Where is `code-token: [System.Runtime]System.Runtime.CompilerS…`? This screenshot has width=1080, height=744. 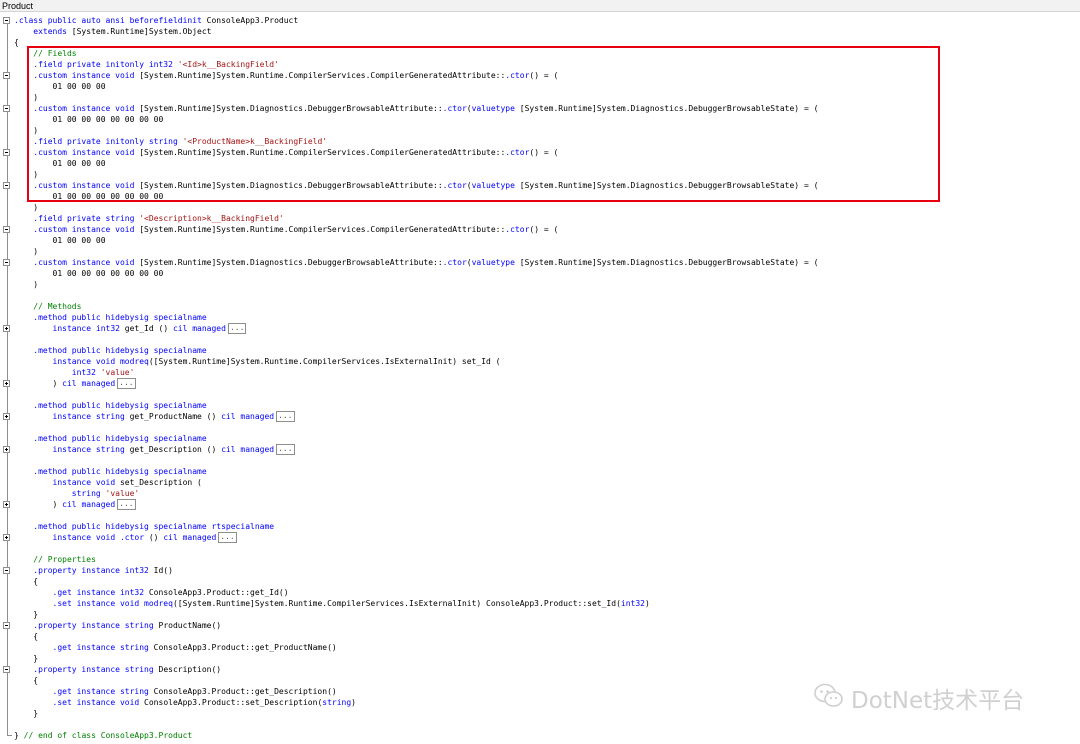
code-token: [System.Runtime]System.Runtime.CompilerS… is located at coordinates (320, 75).